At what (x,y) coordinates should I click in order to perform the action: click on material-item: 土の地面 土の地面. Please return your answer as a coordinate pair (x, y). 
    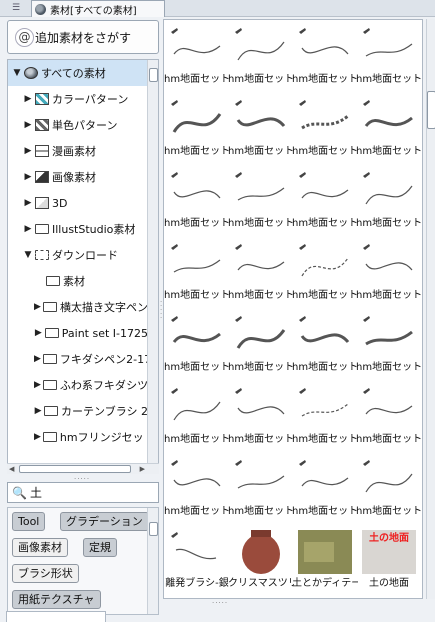
    Looking at the image, I should click on (388, 560).